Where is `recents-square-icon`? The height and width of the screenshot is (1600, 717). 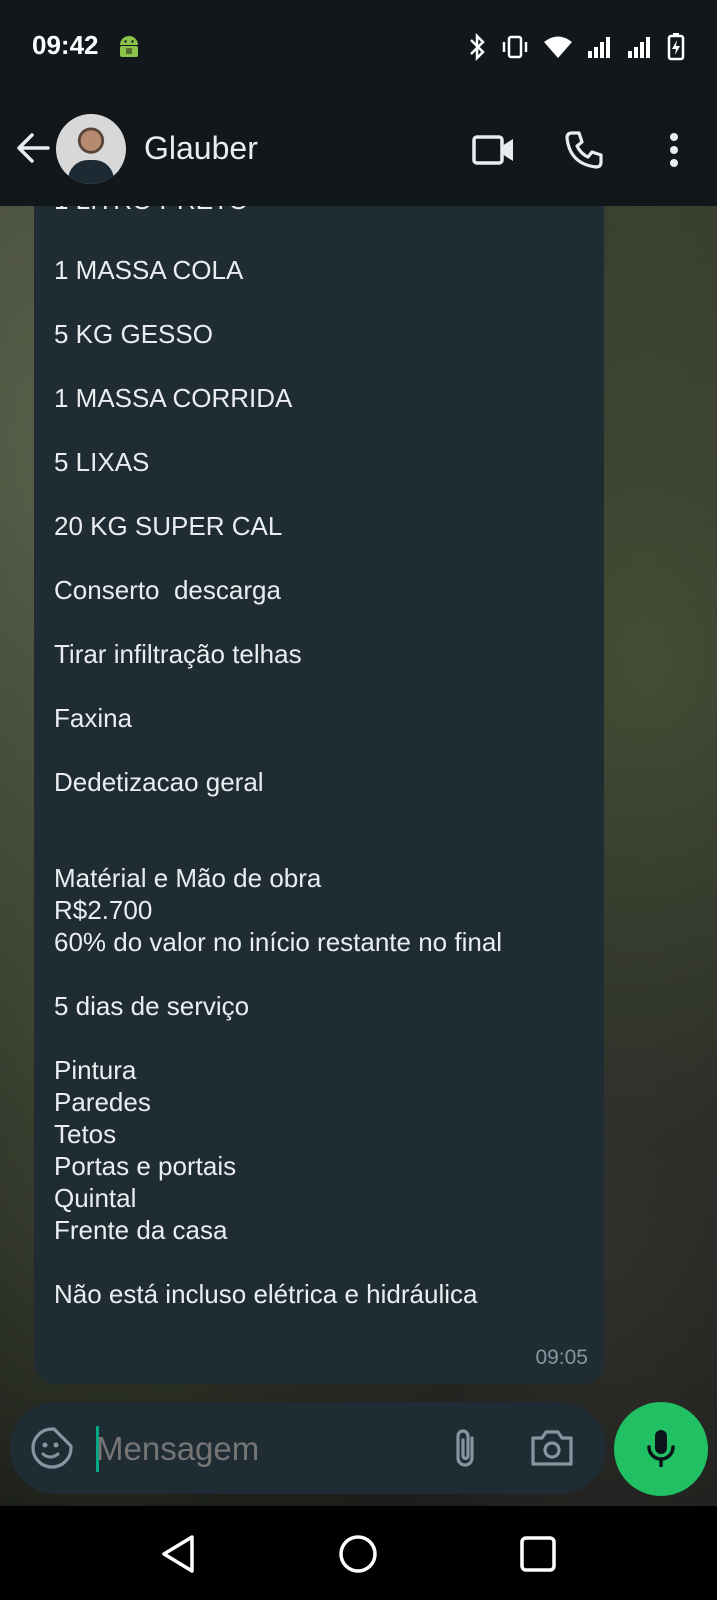 recents-square-icon is located at coordinates (538, 1554).